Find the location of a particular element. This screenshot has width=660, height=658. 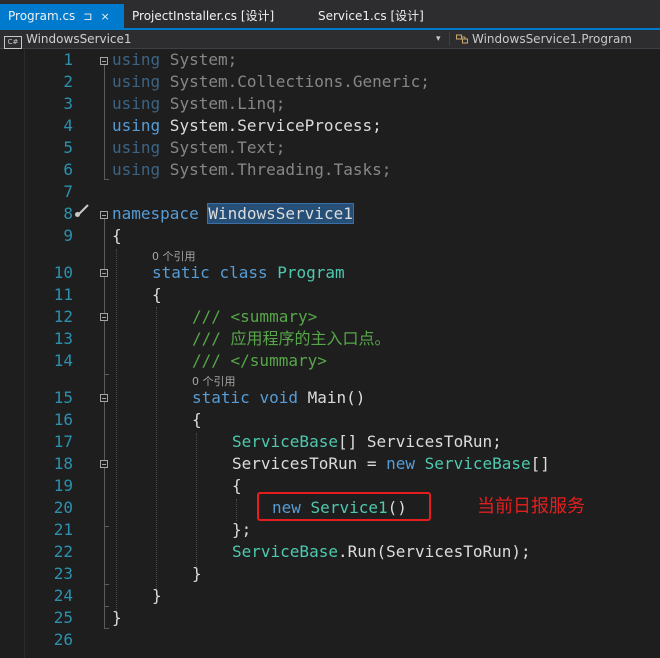

class-path: WindowsService1.Program is located at coordinates (552, 39).